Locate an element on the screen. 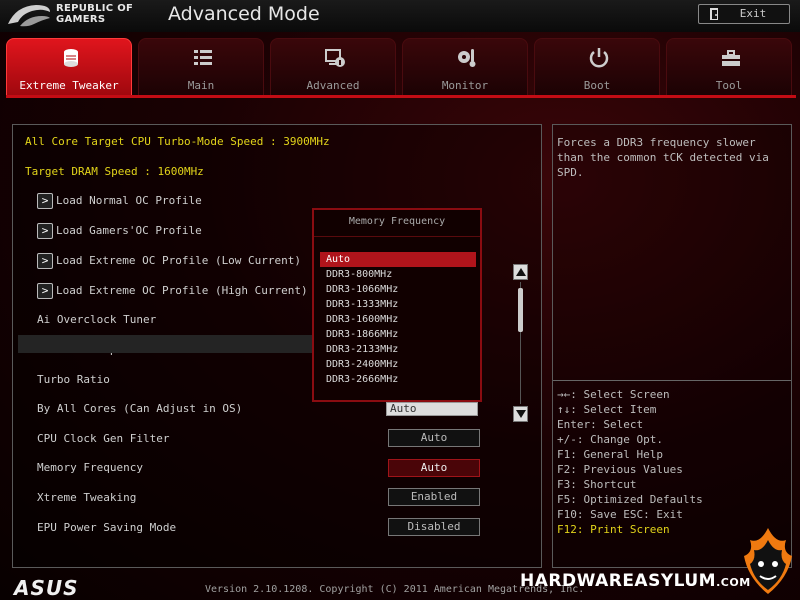 The width and height of the screenshot is (800, 600). key-hint: ↑↓: Select Item is located at coordinates (607, 409).